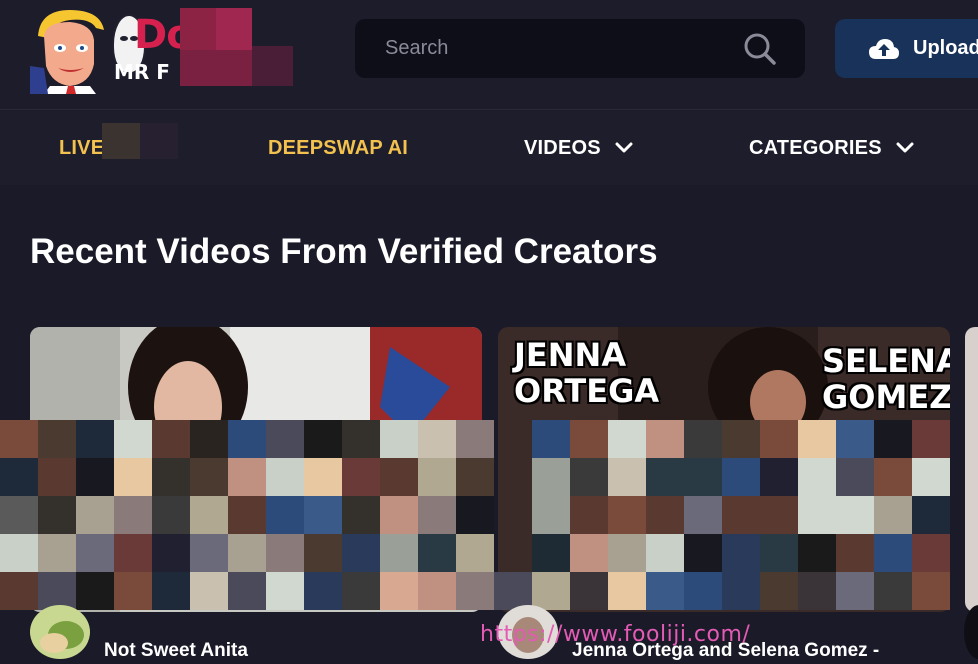 This screenshot has height=664, width=978. I want to click on search-input, so click(545, 48).